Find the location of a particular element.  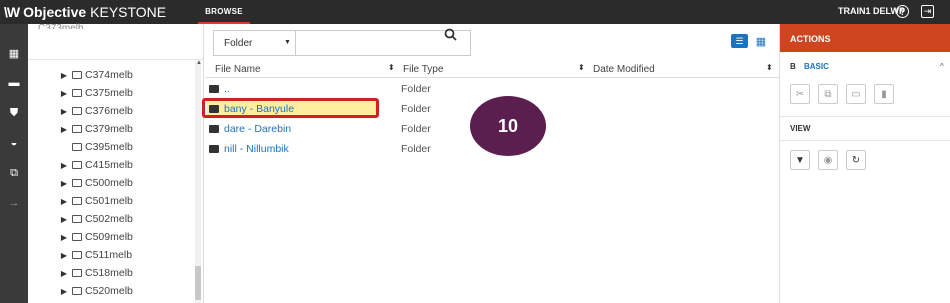

file-row: dare - Darebin is located at coordinates (292, 129).